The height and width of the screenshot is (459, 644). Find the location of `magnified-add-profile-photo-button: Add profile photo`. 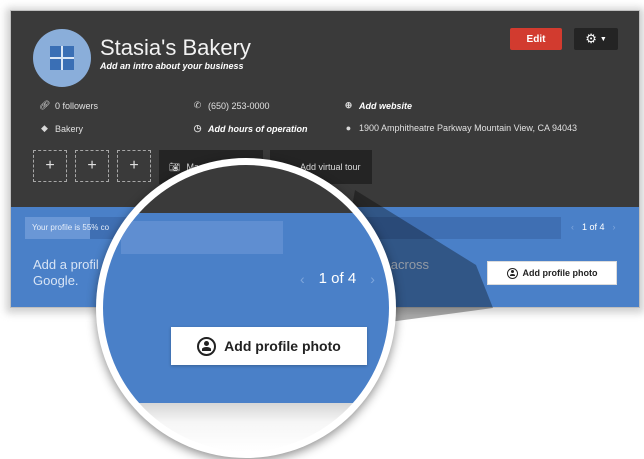

magnified-add-profile-photo-button: Add profile photo is located at coordinates (269, 346).